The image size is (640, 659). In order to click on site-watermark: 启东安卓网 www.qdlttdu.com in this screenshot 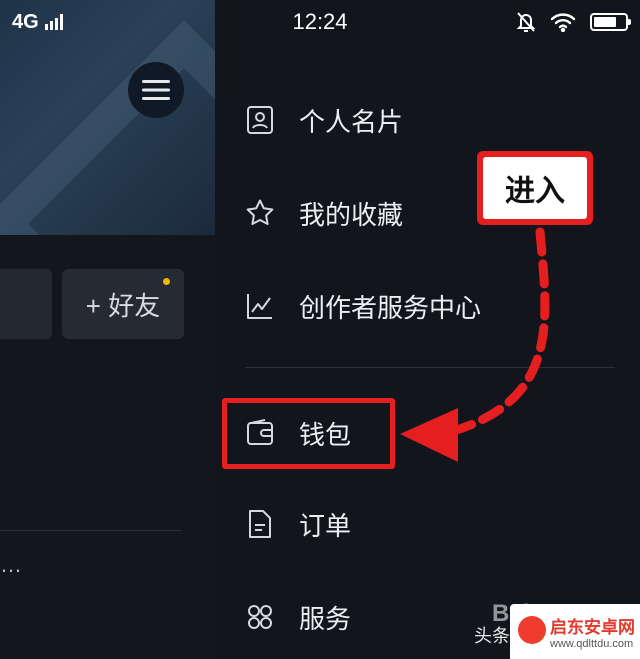, I will do `click(575, 631)`.